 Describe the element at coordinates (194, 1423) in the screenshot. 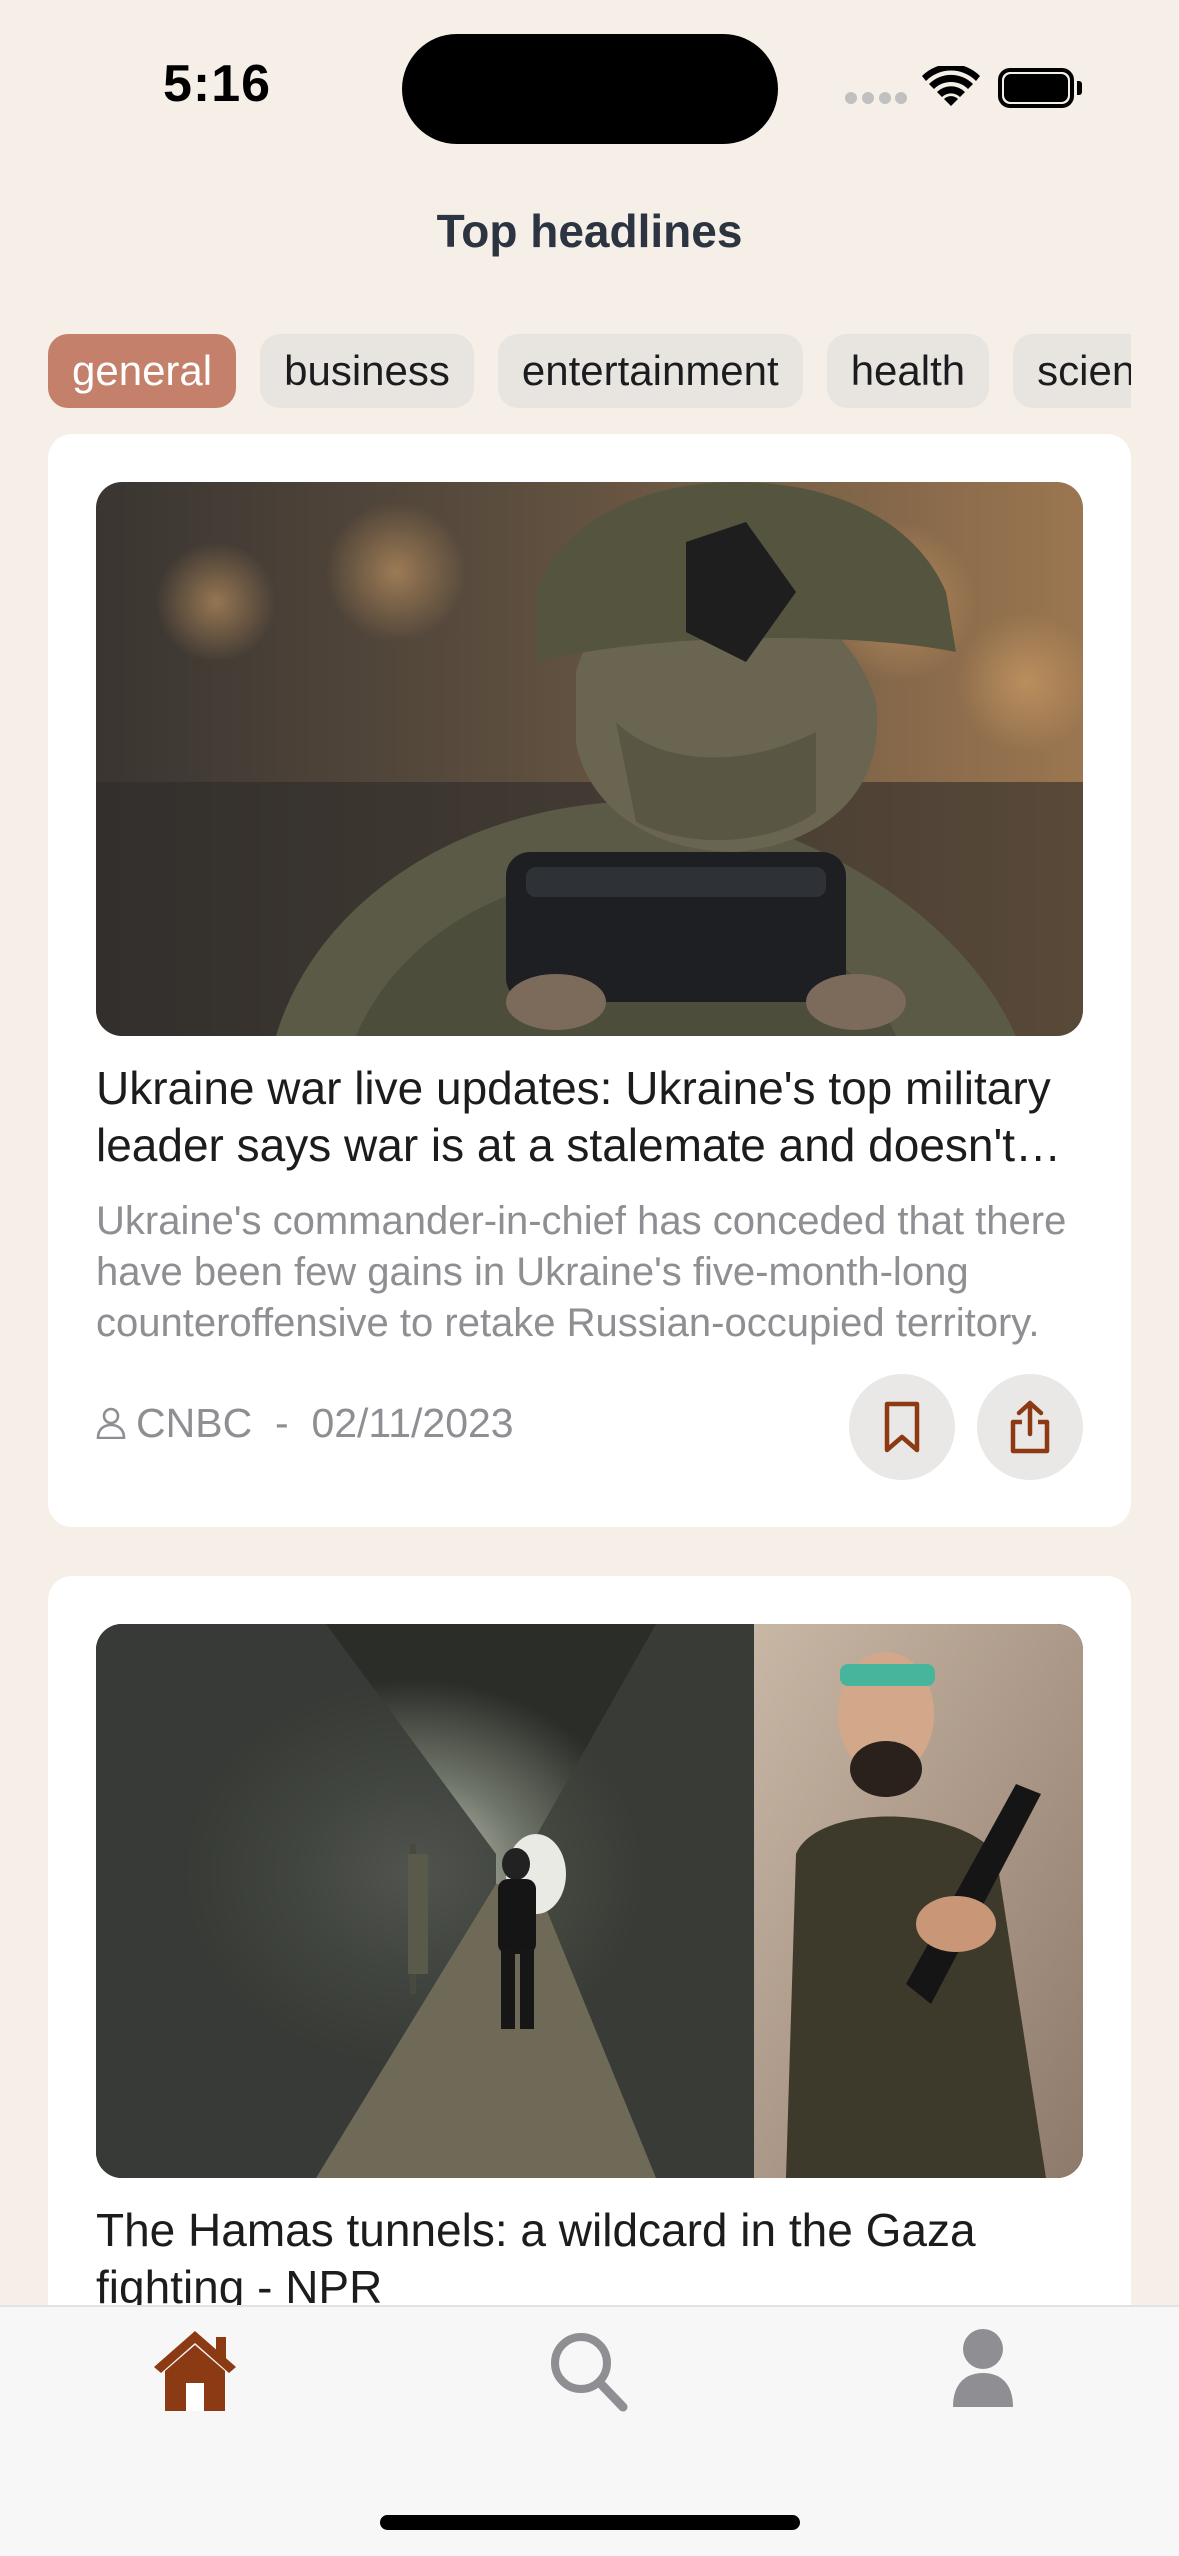

I see `article-source: CNBC` at that location.